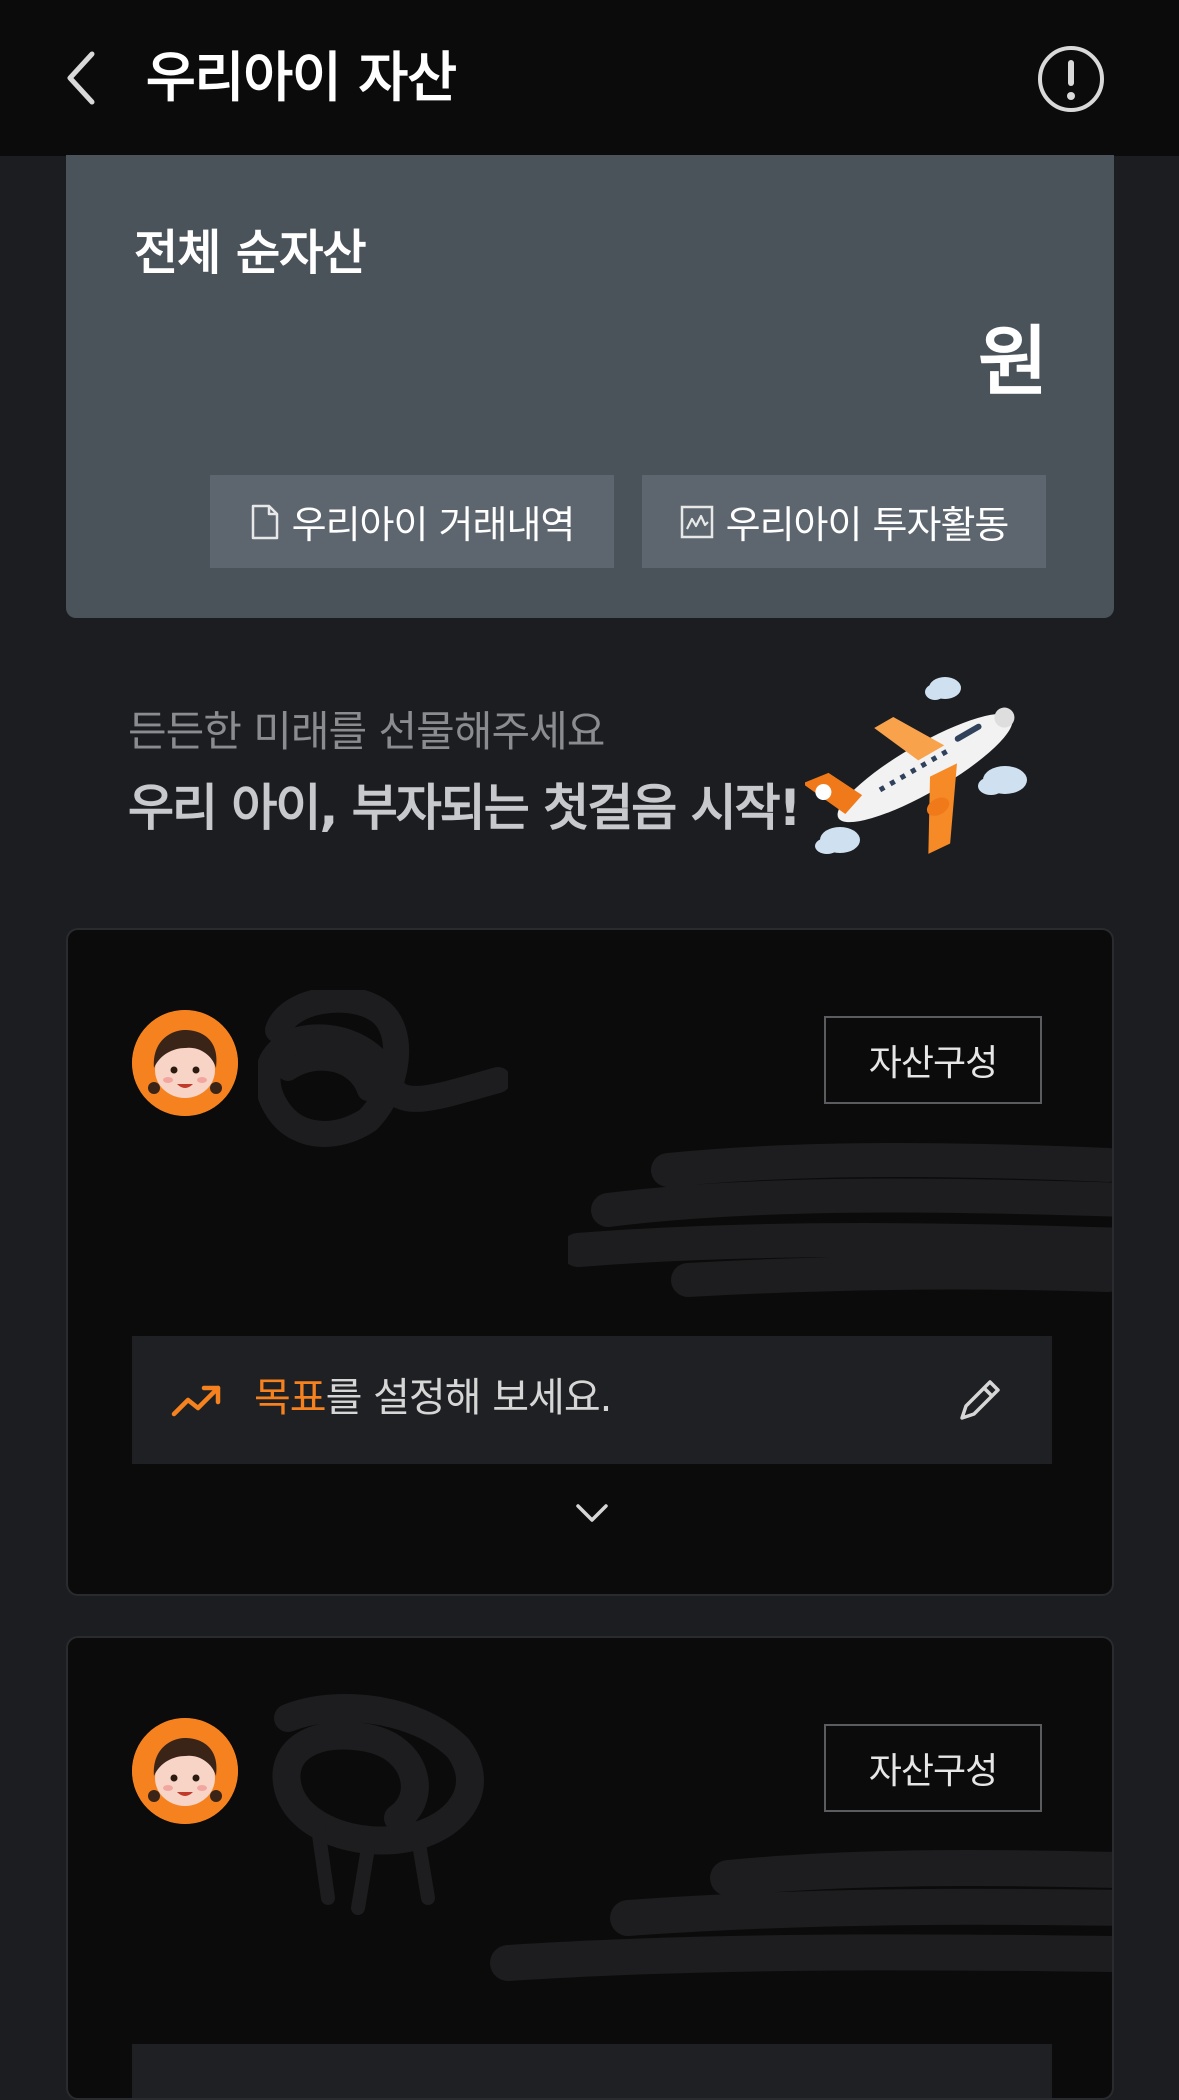  Describe the element at coordinates (696, 521) in the screenshot. I see `chart-icon` at that location.